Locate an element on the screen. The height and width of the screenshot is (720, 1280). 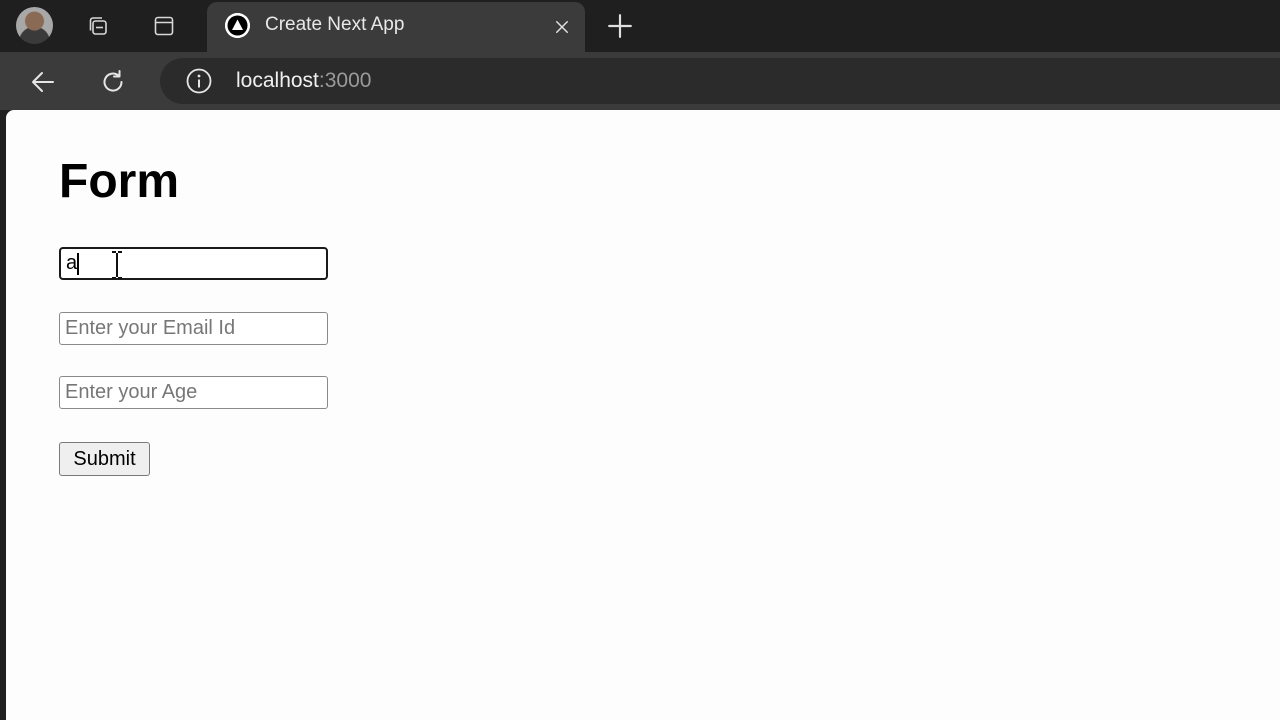
name-input is located at coordinates (193, 263).